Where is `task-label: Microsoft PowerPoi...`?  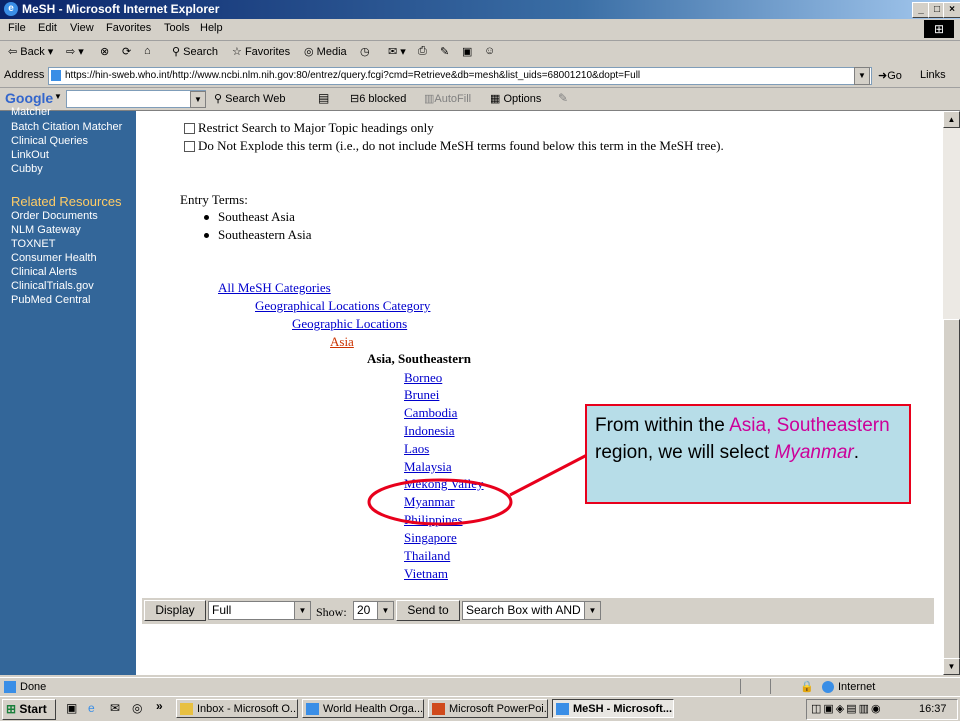 task-label: Microsoft PowerPoi... is located at coordinates (498, 709).